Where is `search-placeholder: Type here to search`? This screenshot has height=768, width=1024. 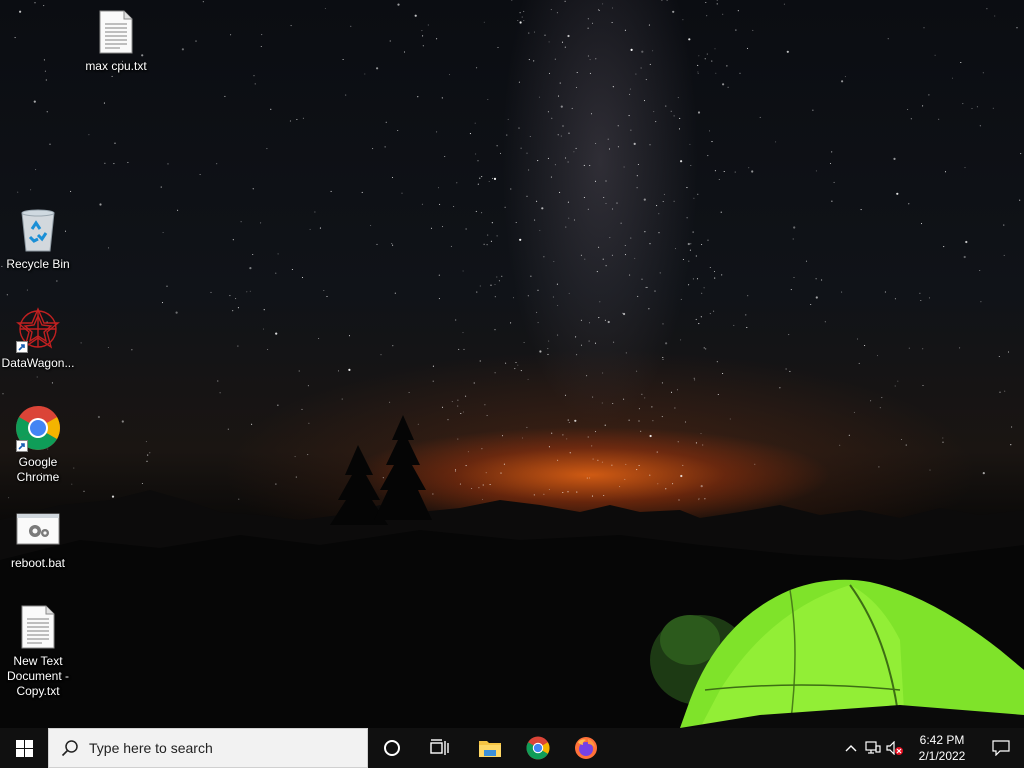
search-placeholder: Type here to search is located at coordinates (151, 748).